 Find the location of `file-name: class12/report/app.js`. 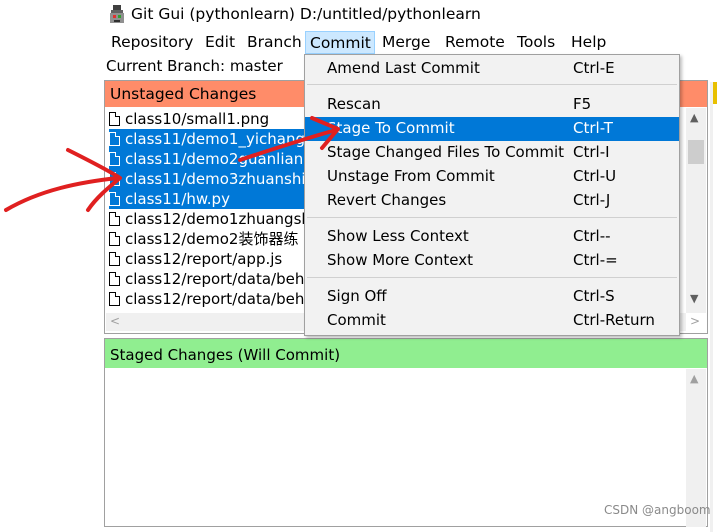

file-name: class12/report/app.js is located at coordinates (204, 259).